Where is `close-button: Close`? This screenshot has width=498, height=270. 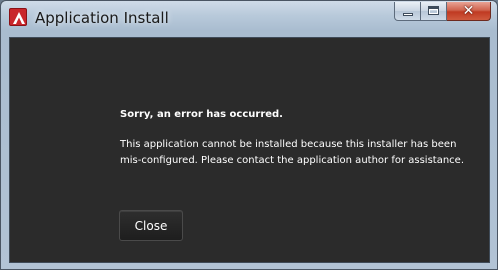 close-button: Close is located at coordinates (151, 225).